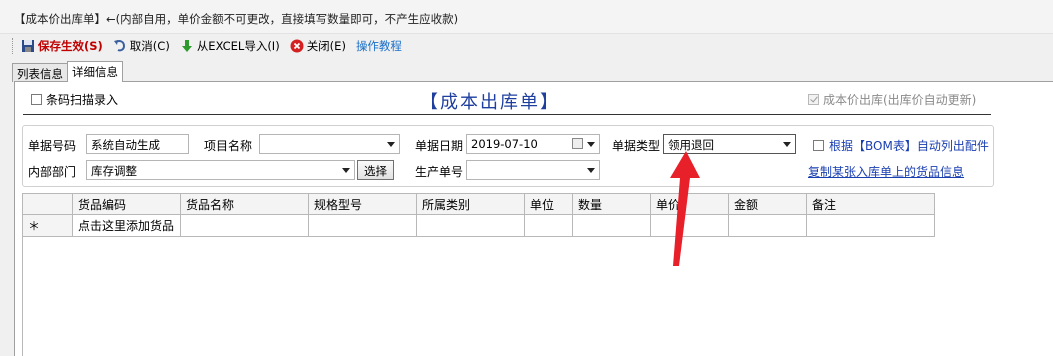 The height and width of the screenshot is (356, 1053). I want to click on select-button: 选择, so click(375, 170).